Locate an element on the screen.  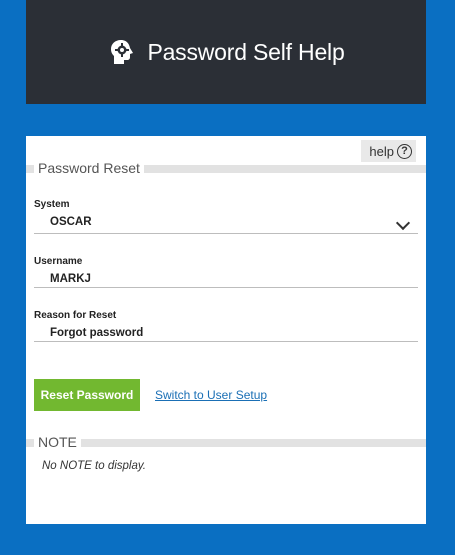
system-underline is located at coordinates (226, 233).